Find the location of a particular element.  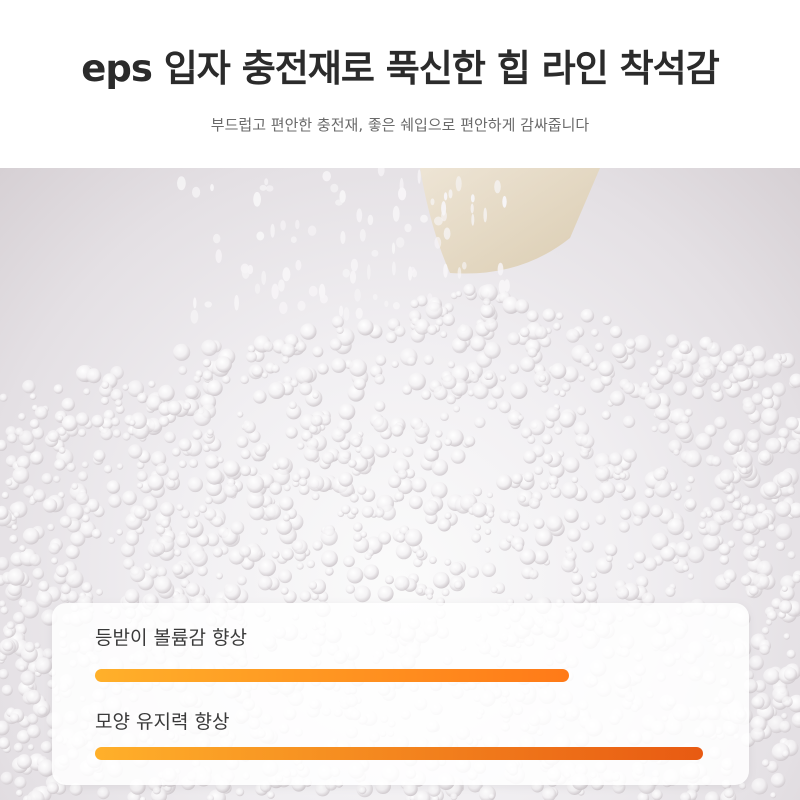

page-subtitle: 부드럽고 편안한 충전재, 좋은 쉐입으로 편안하게 감싸줍니다 is located at coordinates (400, 125).